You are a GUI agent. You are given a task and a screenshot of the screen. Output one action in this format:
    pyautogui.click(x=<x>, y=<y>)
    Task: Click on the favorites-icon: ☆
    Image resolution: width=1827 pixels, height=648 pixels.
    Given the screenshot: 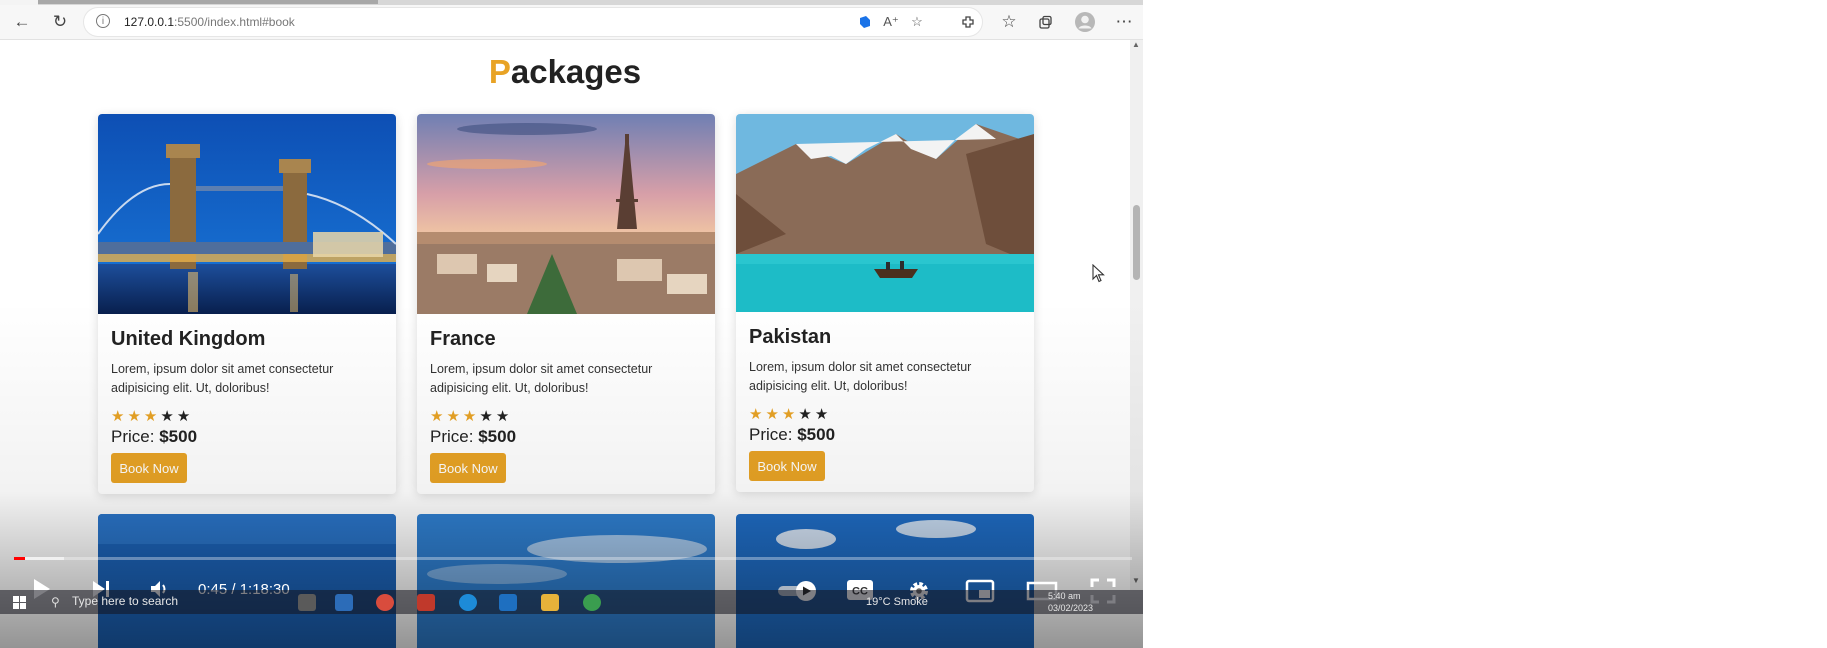 What is the action you would take?
    pyautogui.click(x=1009, y=22)
    